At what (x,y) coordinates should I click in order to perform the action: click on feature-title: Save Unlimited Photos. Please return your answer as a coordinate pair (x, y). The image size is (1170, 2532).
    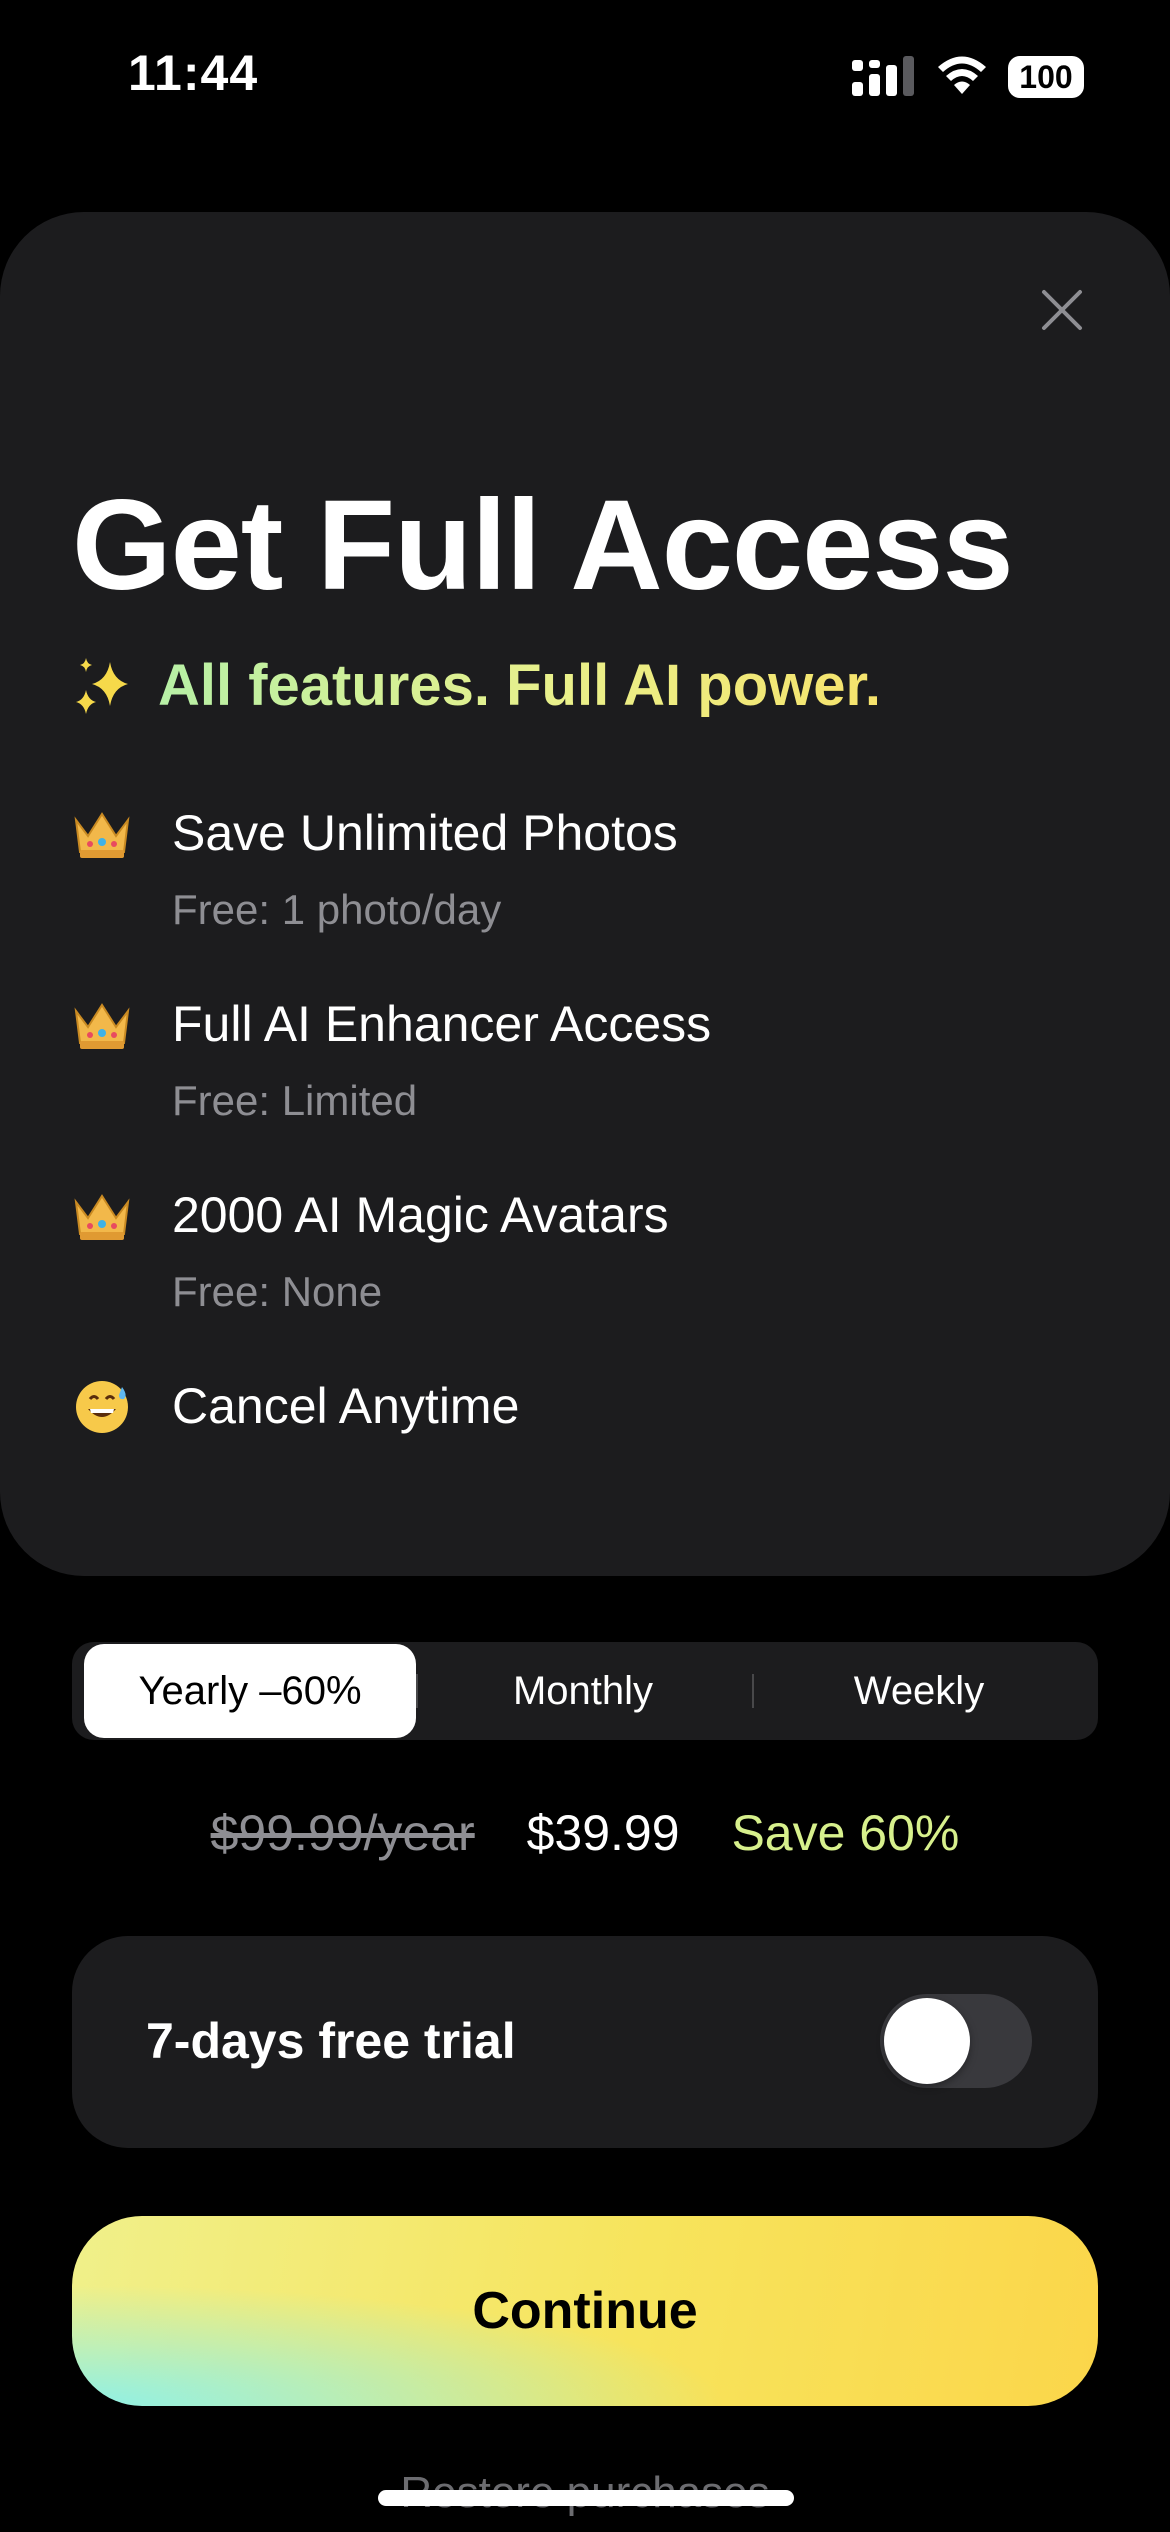
    Looking at the image, I should click on (425, 833).